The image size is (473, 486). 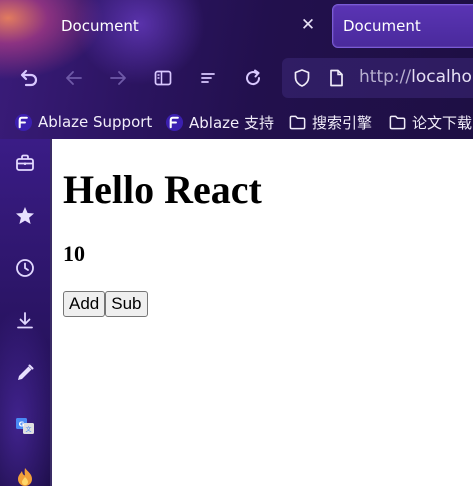 I want to click on page-info-icon, so click(x=336, y=78).